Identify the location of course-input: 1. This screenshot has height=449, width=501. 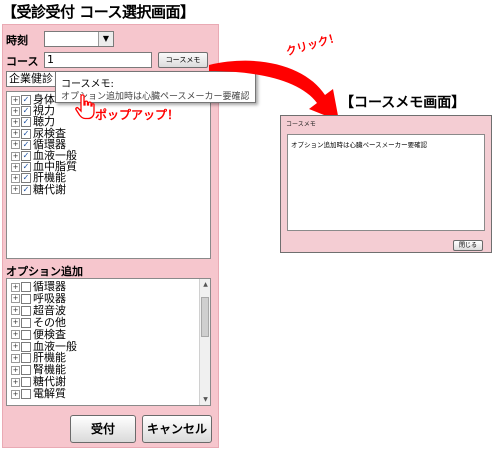
(98, 60).